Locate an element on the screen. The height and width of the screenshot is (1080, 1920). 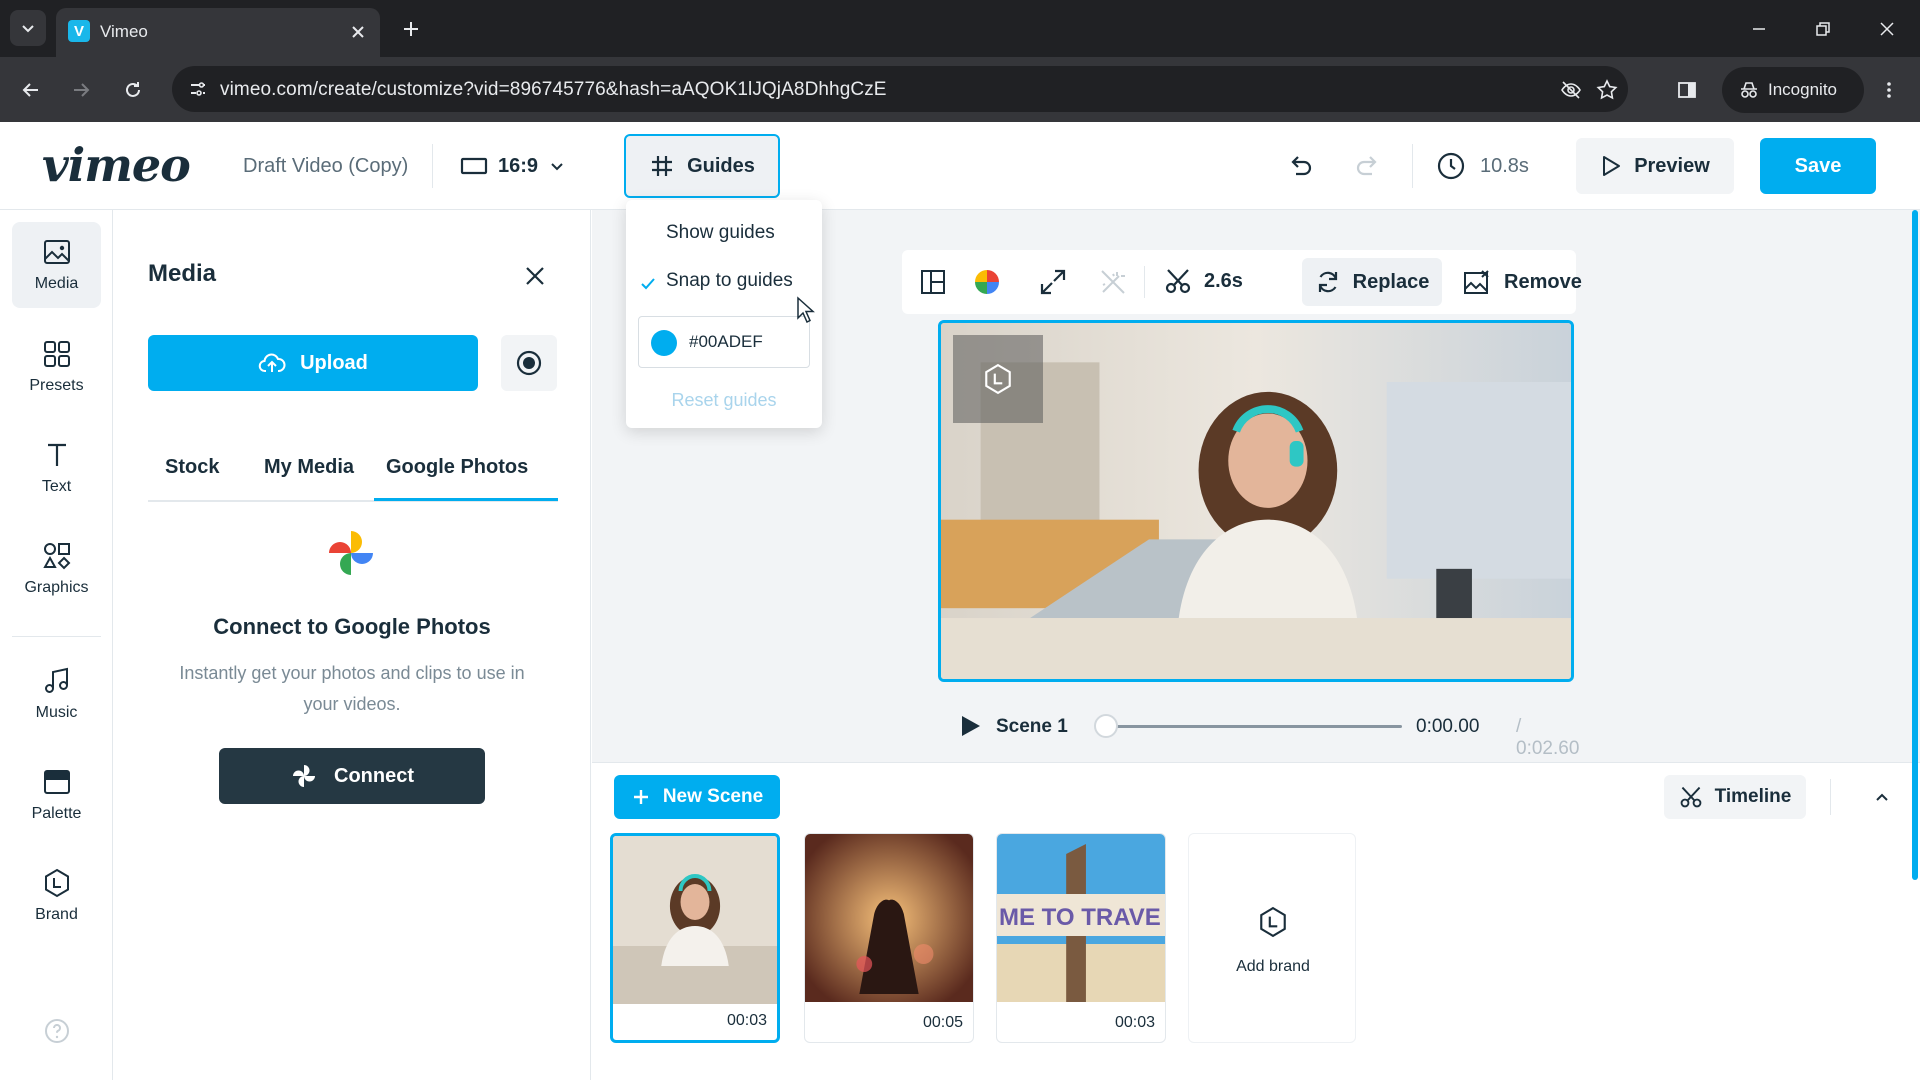
scene-playbar: Scene 1 0:00.00 / 0:02.60 is located at coordinates (1268, 732).